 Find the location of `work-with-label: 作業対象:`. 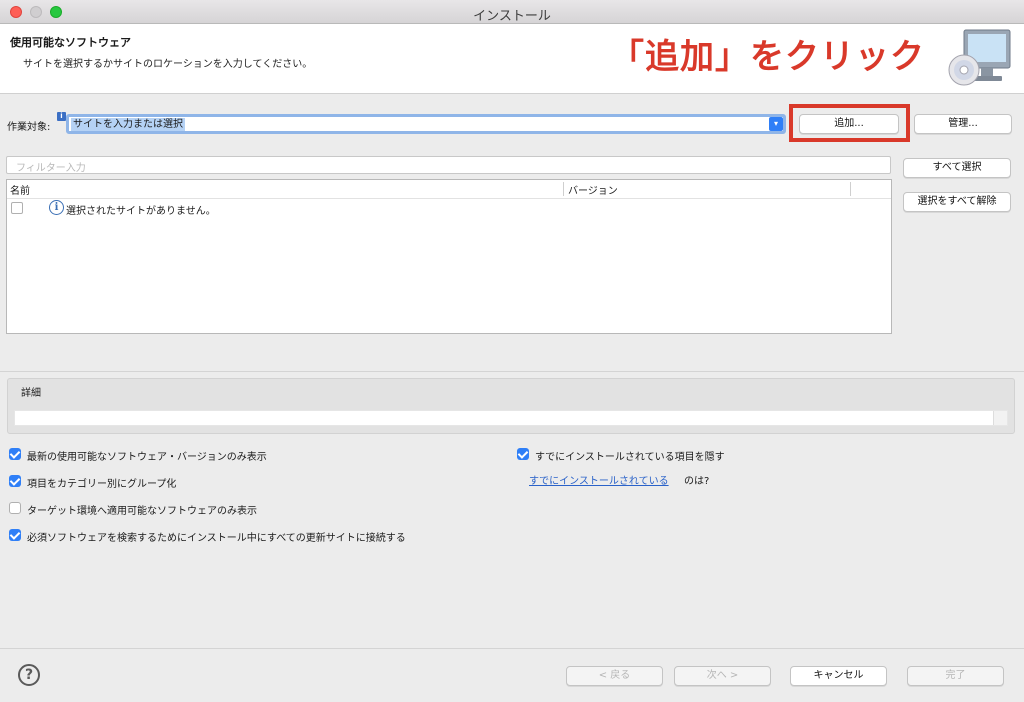

work-with-label: 作業対象: is located at coordinates (29, 127).